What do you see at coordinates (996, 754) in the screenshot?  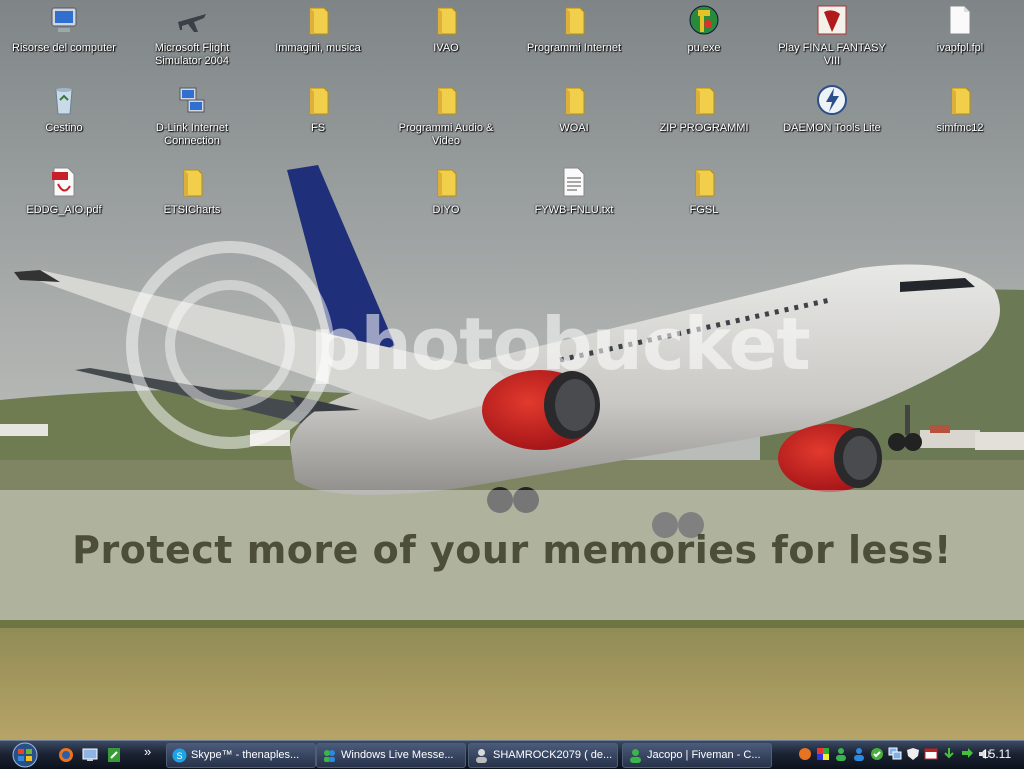 I see `taskbar-clock: 15.11` at bounding box center [996, 754].